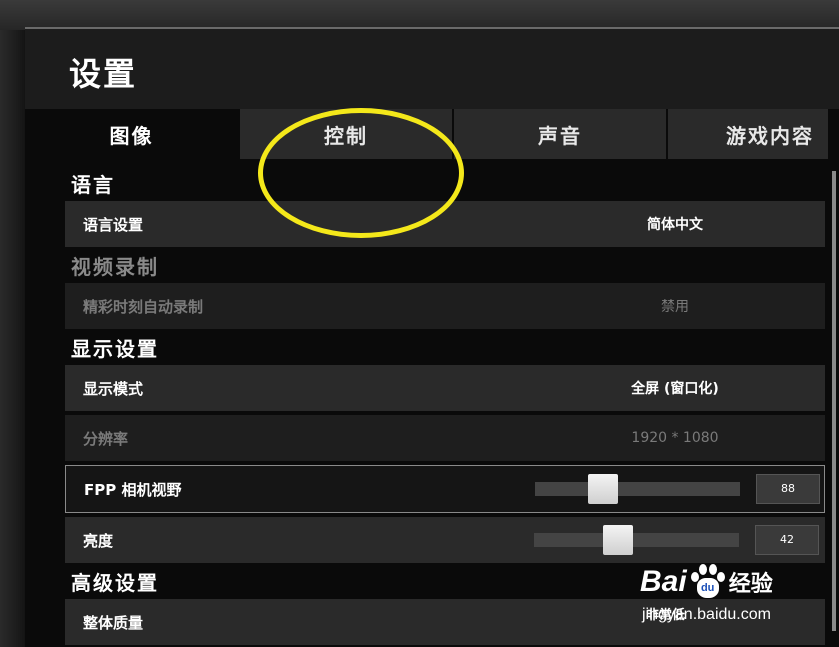  Describe the element at coordinates (103, 74) in the screenshot. I see `page-title: 设置` at that location.